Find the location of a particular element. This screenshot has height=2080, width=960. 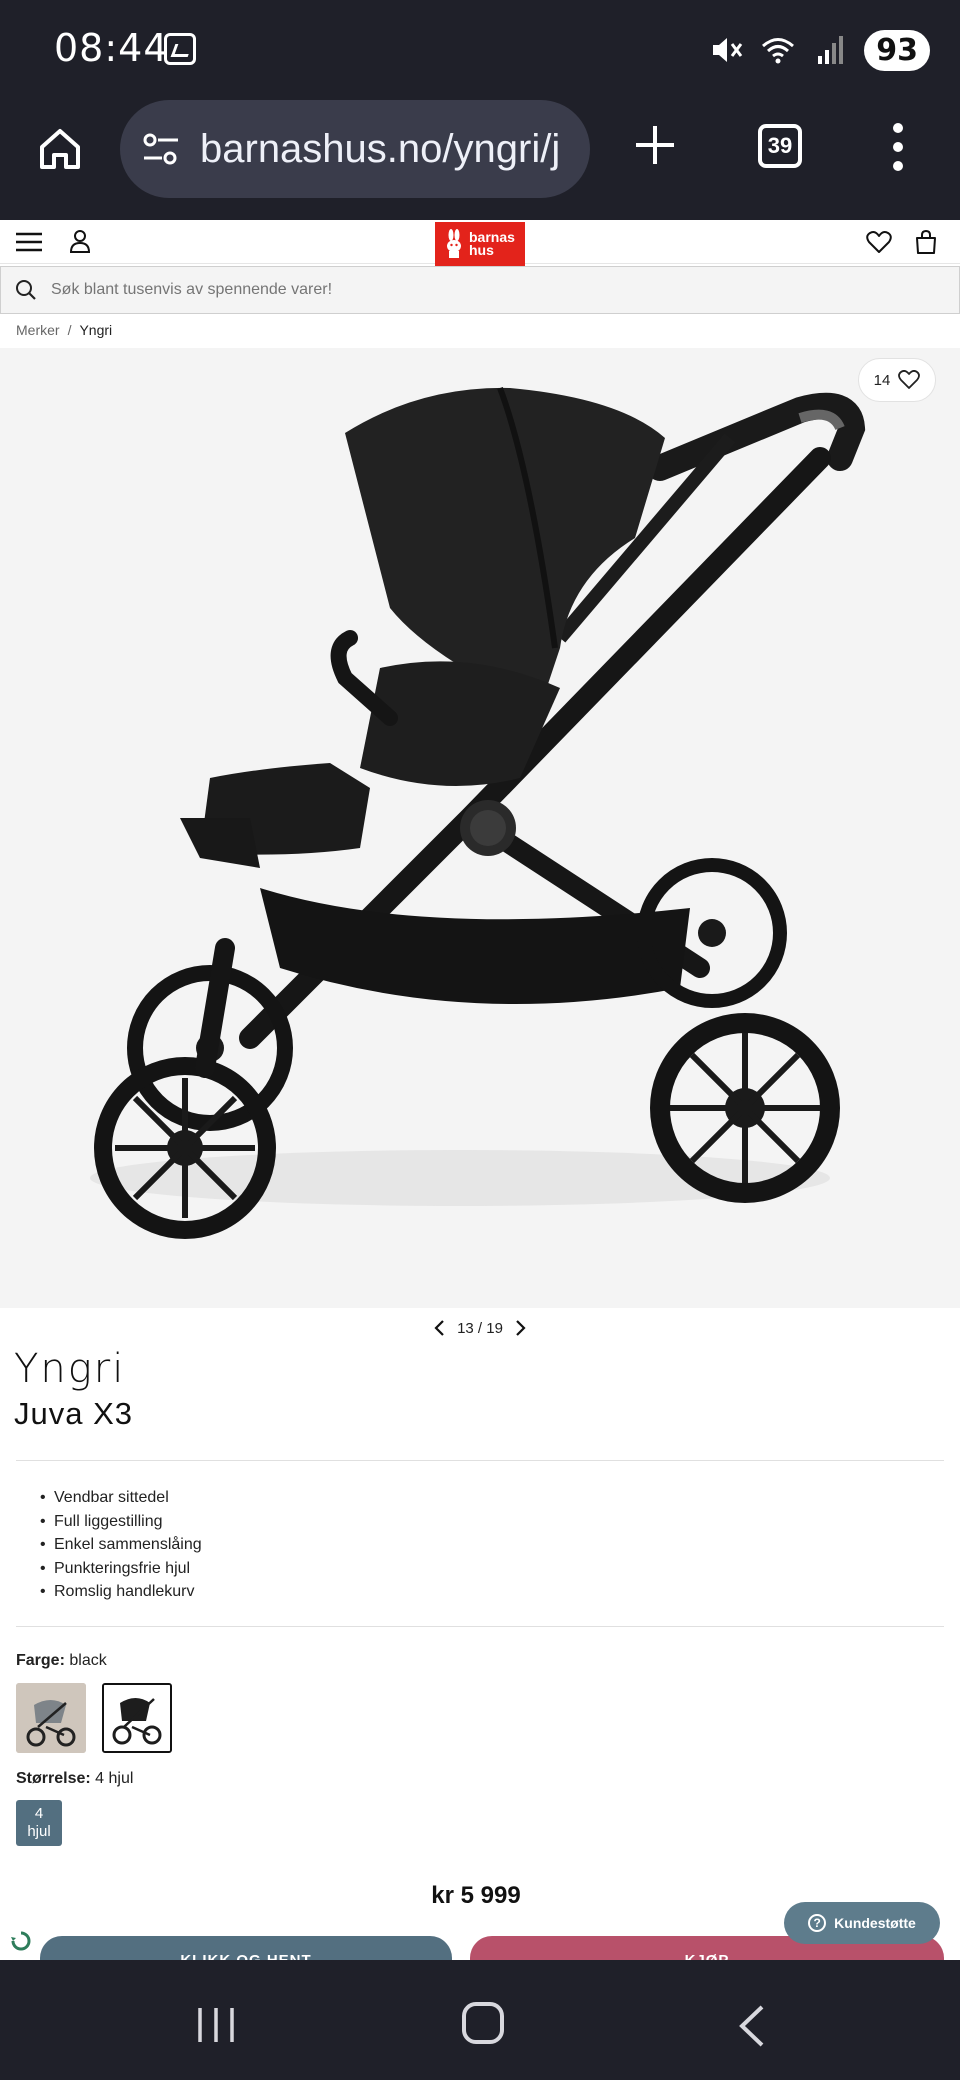

plus-icon is located at coordinates (655, 145).